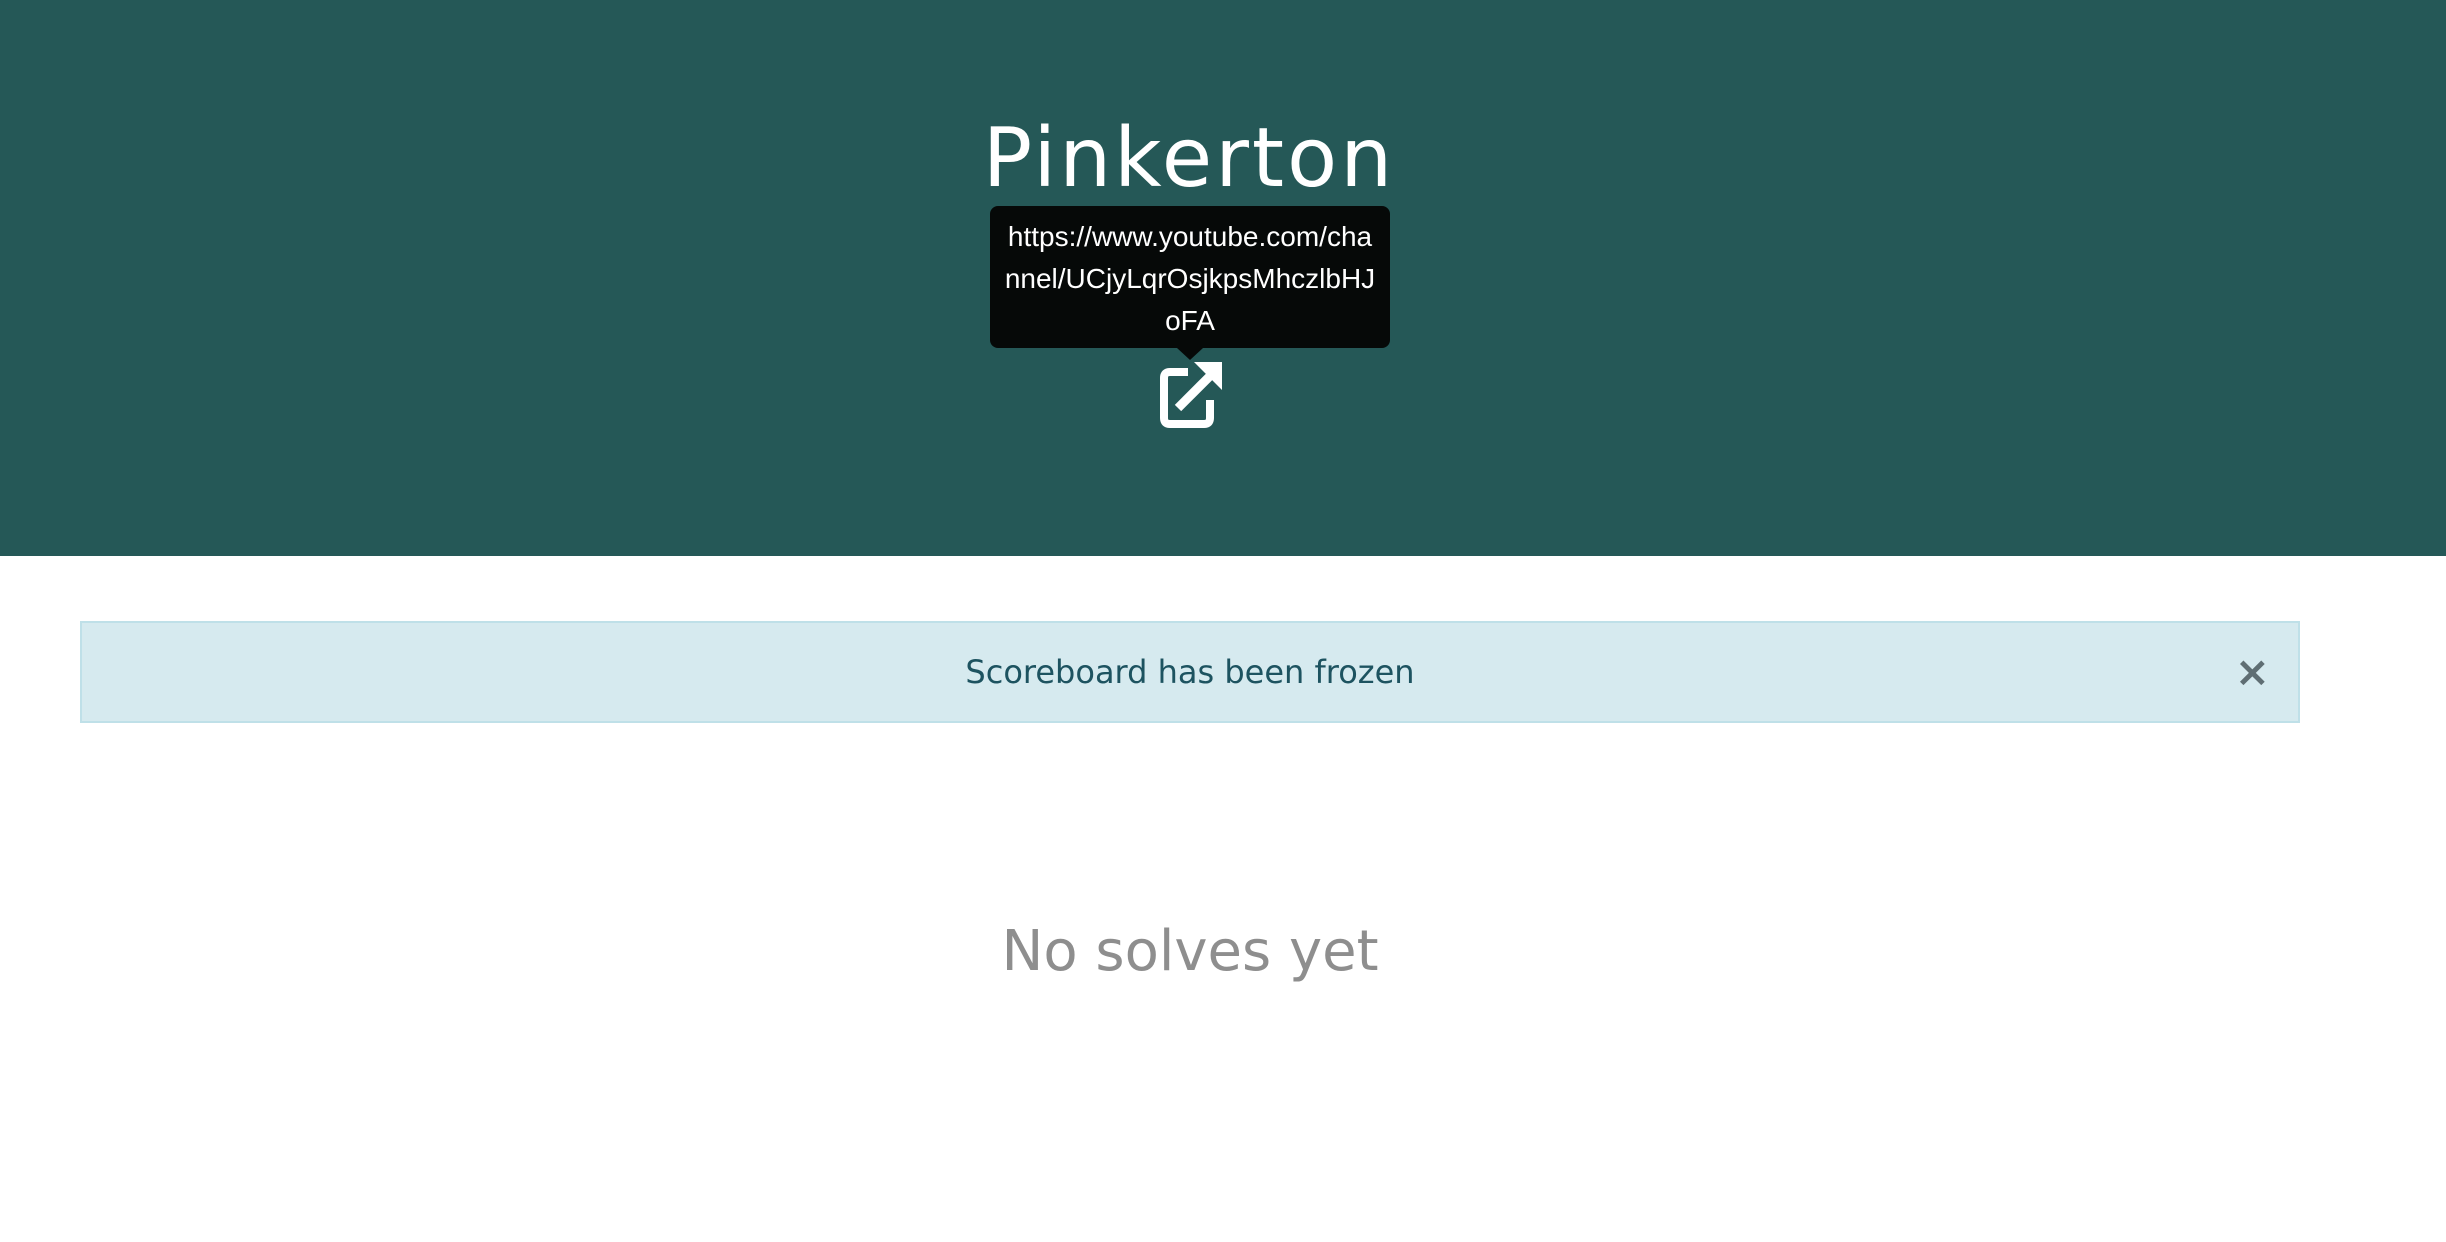 The image size is (2446, 1242). Describe the element at coordinates (1189, 158) in the screenshot. I see `team-name-title: Pinkerton` at that location.